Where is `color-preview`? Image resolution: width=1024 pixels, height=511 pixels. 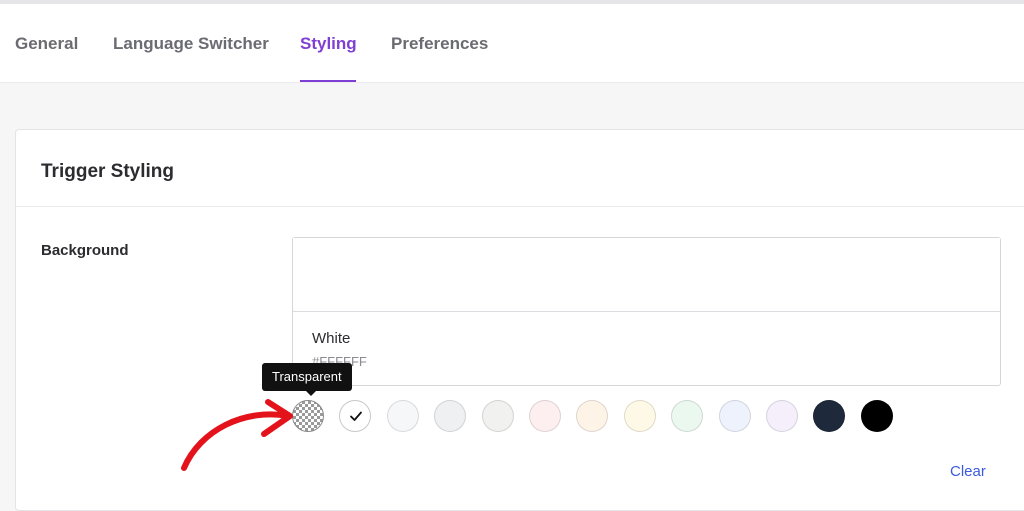
color-preview is located at coordinates (646, 275).